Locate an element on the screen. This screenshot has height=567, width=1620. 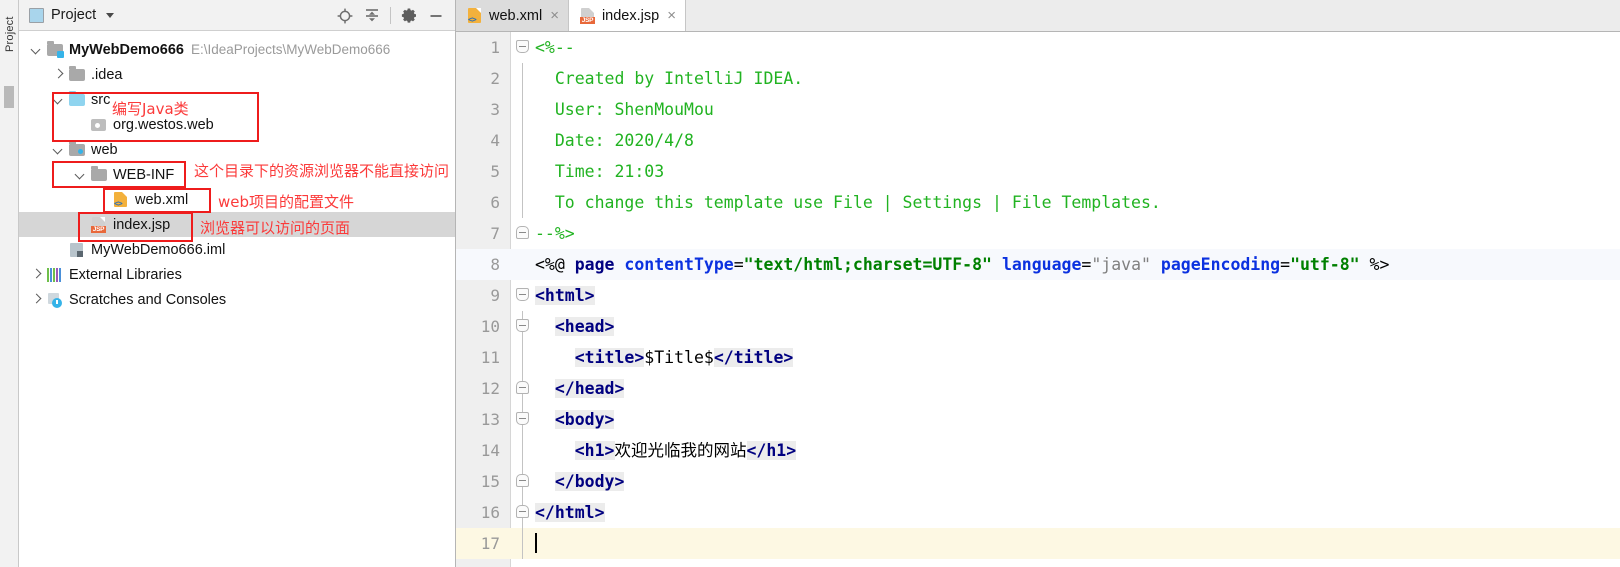
locate-icon is located at coordinates (345, 16).